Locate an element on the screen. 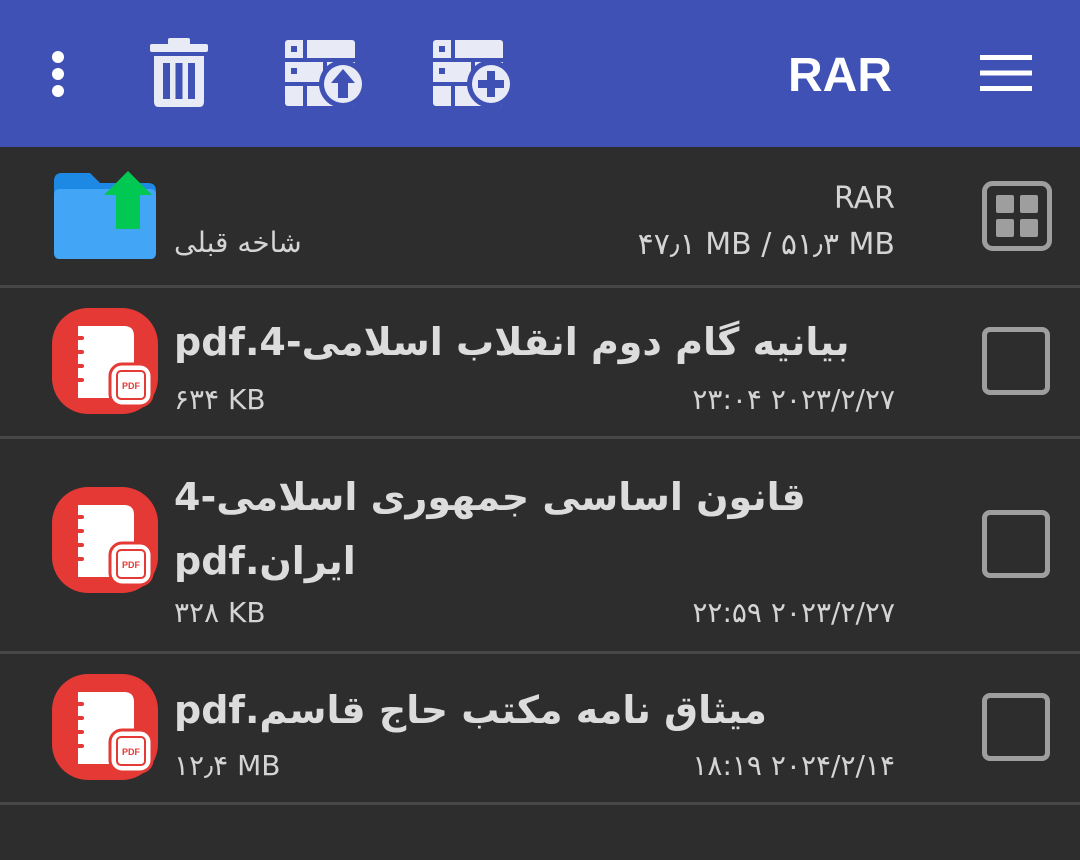 This screenshot has width=1080, height=860. file-name-line-1: قانون اساسی جمهوری اسلامی-4 is located at coordinates (490, 497).